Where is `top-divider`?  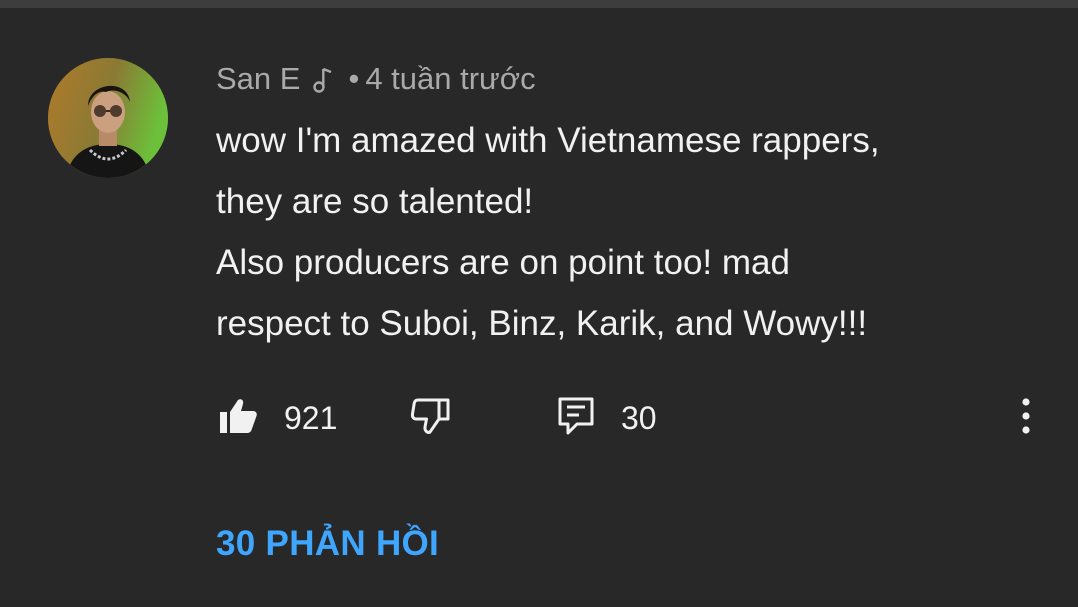 top-divider is located at coordinates (539, 4).